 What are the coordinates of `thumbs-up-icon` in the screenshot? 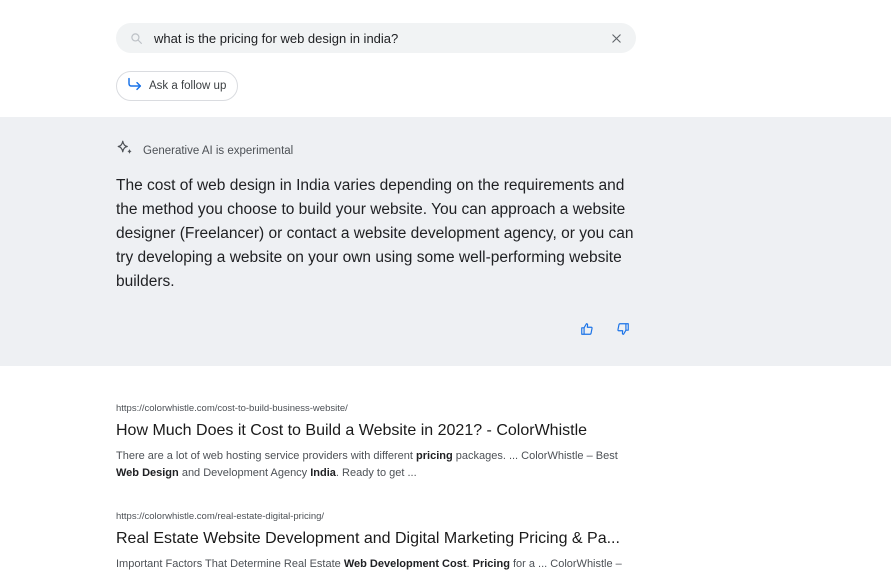 It's located at (587, 329).